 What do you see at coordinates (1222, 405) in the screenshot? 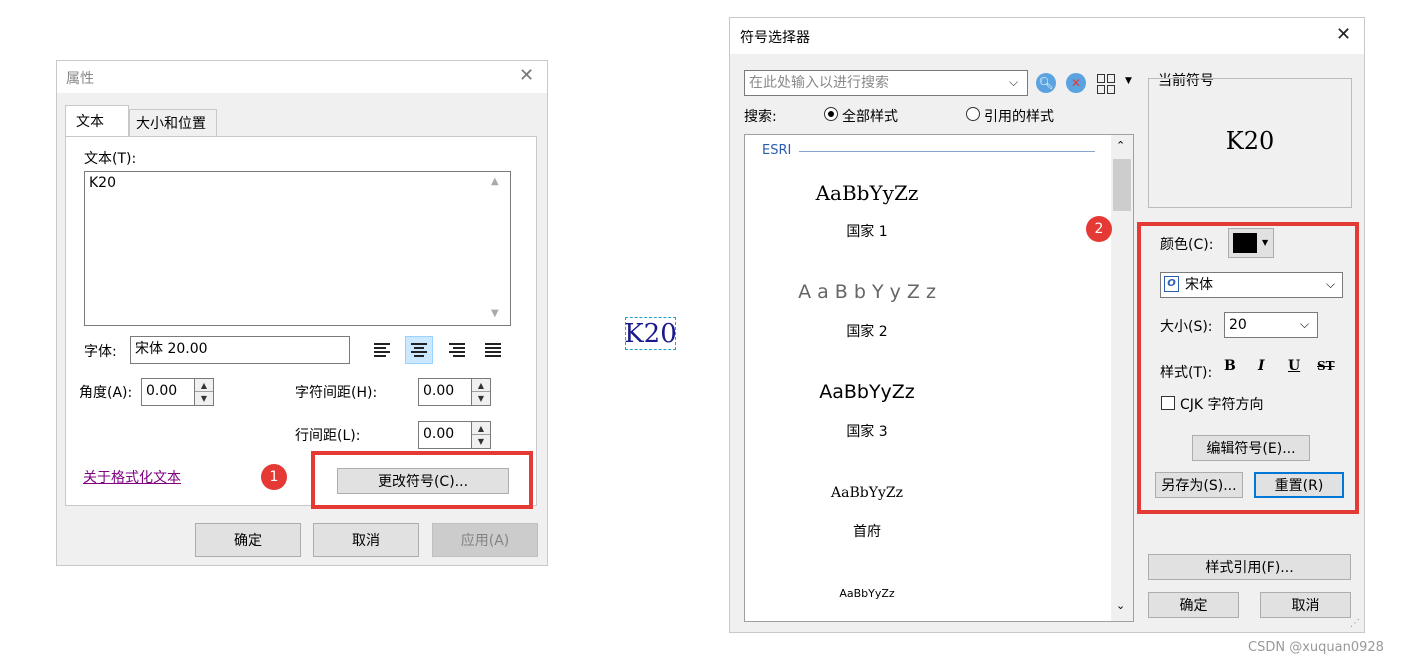
I see `cjk-checkbox-label: CJK 字符方向` at bounding box center [1222, 405].